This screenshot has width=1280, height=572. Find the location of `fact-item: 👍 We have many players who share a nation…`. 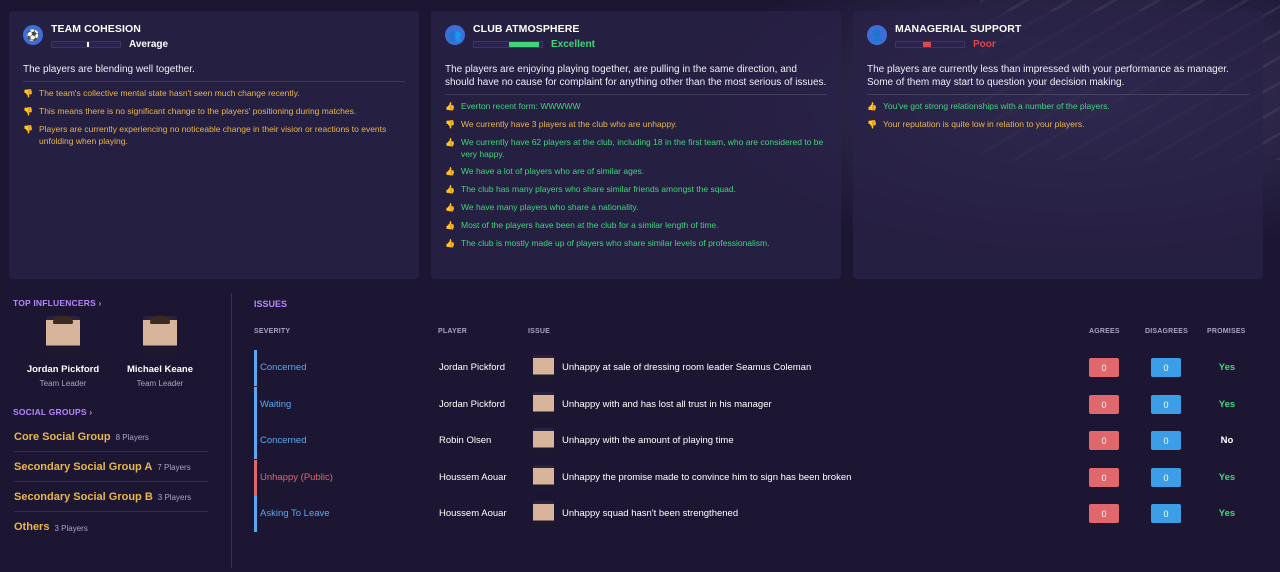

fact-item: 👍 We have many players who share a nation… is located at coordinates (542, 207).